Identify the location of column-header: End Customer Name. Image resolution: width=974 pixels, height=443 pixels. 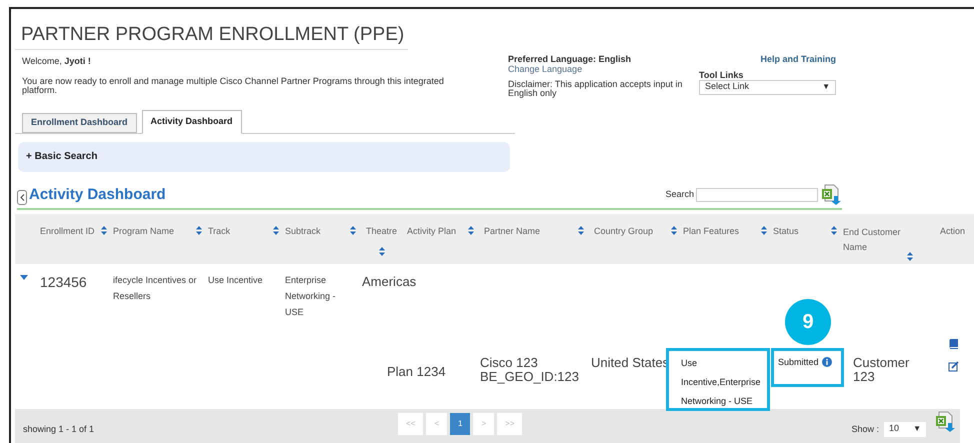
(872, 240).